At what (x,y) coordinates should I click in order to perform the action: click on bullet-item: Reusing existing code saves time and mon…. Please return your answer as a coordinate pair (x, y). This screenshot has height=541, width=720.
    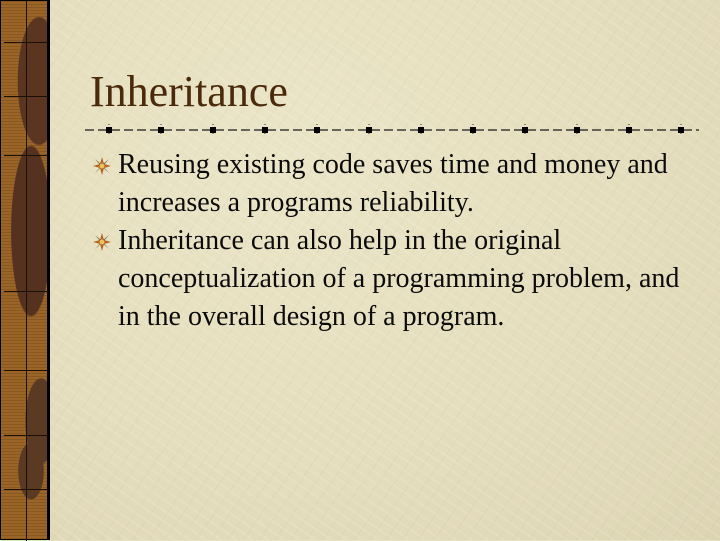
    Looking at the image, I should click on (392, 184).